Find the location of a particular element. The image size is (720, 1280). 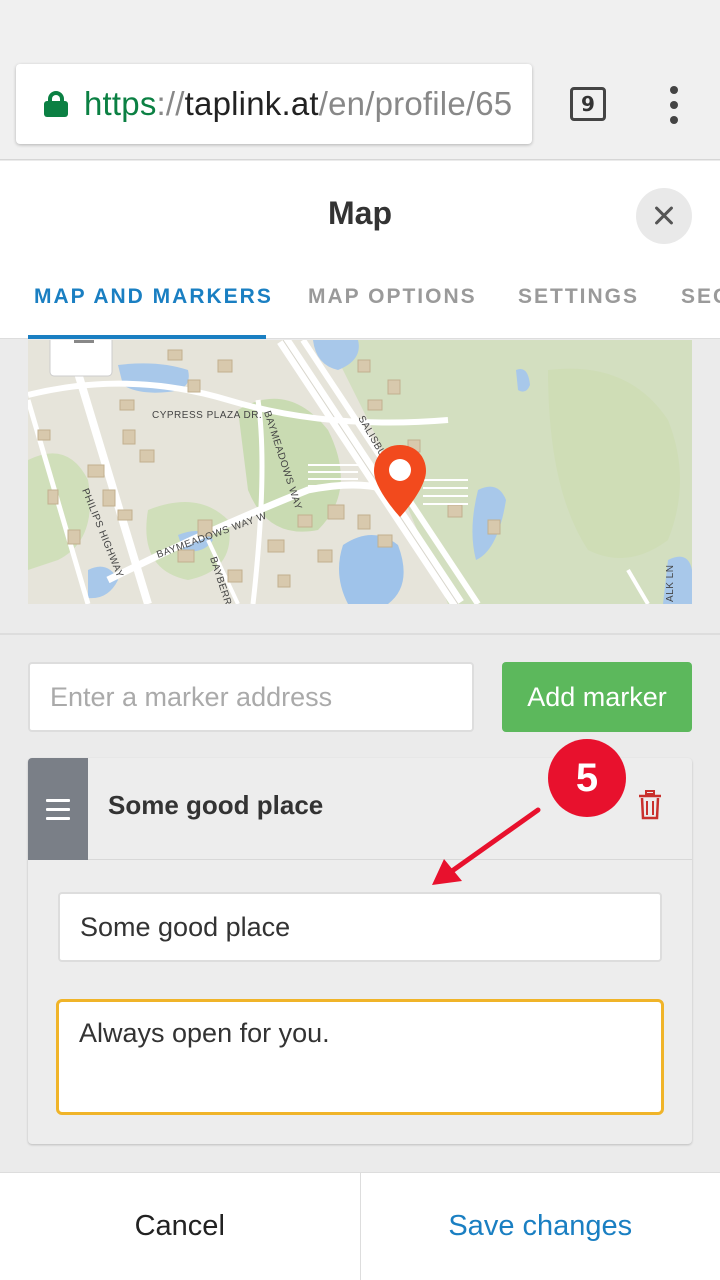

address-bar: https://taplink.at/en/profile/65 is located at coordinates (274, 104).